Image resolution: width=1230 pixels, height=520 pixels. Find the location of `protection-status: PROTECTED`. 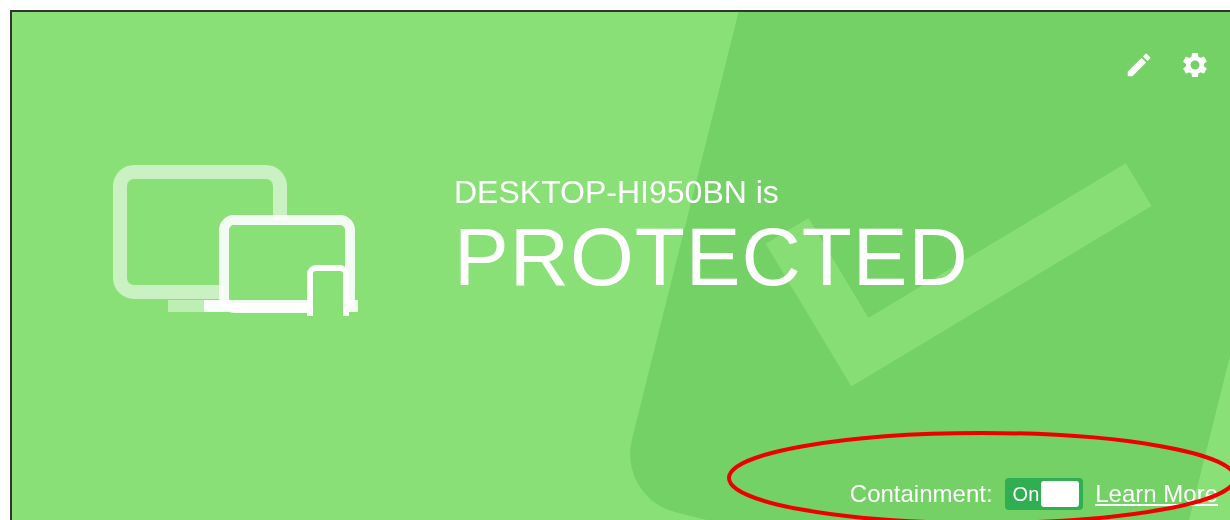

protection-status: PROTECTED is located at coordinates (711, 257).